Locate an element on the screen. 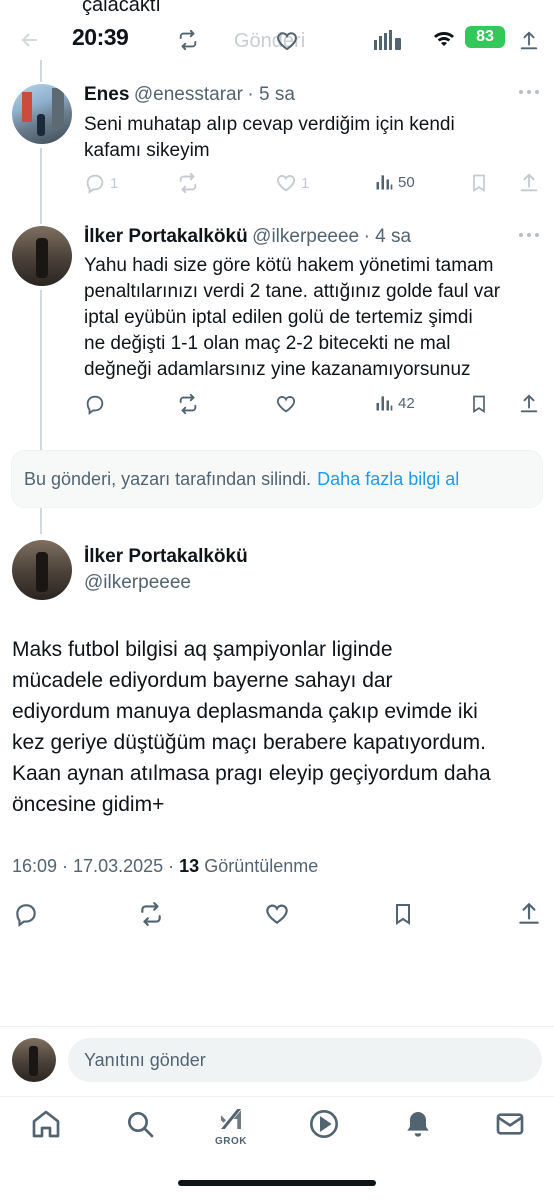  battery-indicator: 83 is located at coordinates (485, 37).